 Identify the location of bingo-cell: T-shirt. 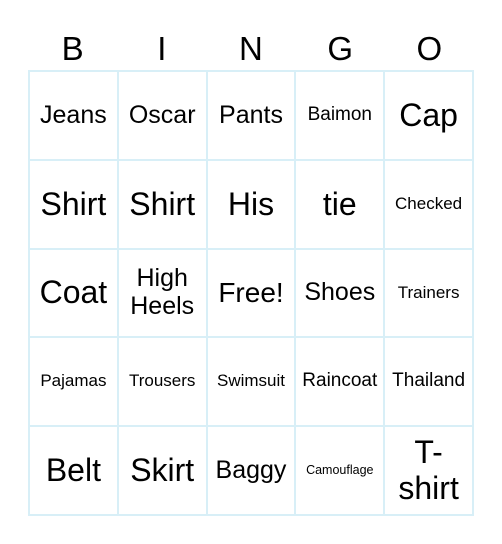
(428, 470).